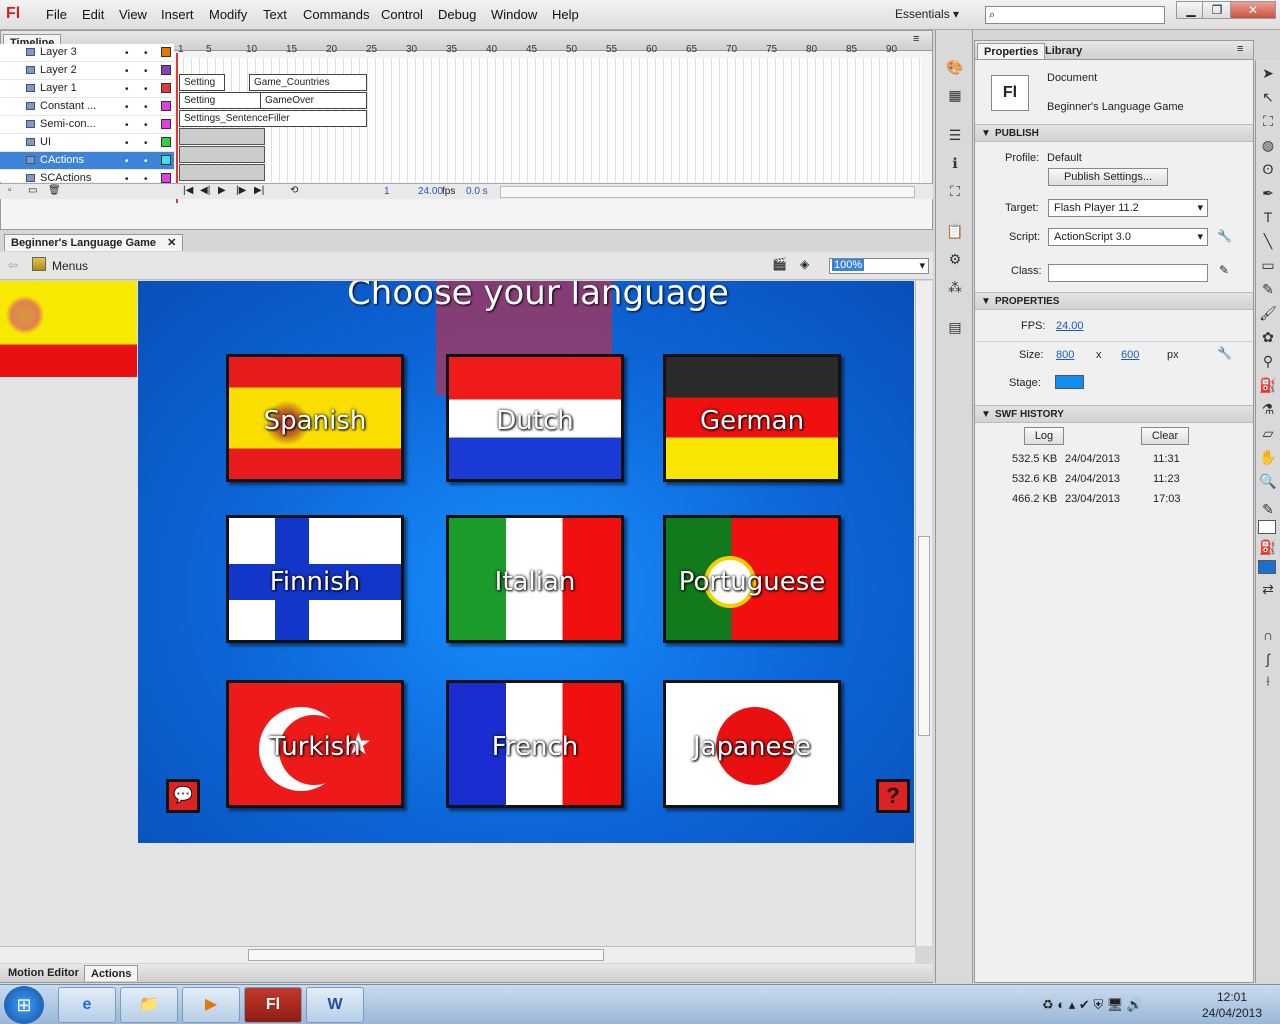 The width and height of the screenshot is (1280, 1024). What do you see at coordinates (752, 744) in the screenshot?
I see `japanese-button: Japanese` at bounding box center [752, 744].